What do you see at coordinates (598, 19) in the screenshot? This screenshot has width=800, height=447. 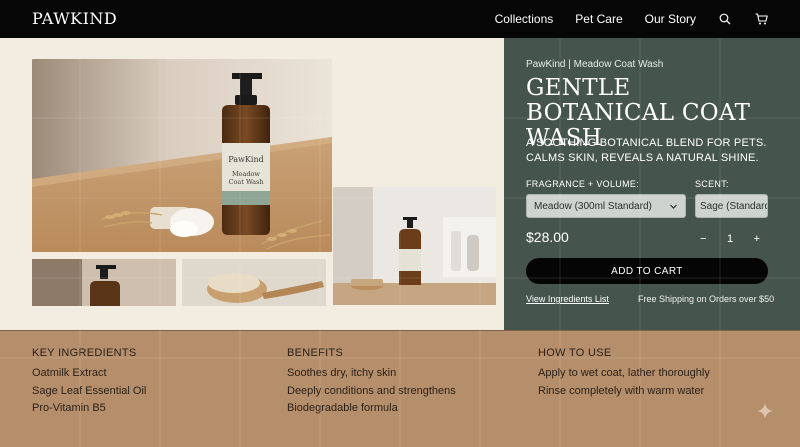 I see `nav-pet-care: Pet Care` at bounding box center [598, 19].